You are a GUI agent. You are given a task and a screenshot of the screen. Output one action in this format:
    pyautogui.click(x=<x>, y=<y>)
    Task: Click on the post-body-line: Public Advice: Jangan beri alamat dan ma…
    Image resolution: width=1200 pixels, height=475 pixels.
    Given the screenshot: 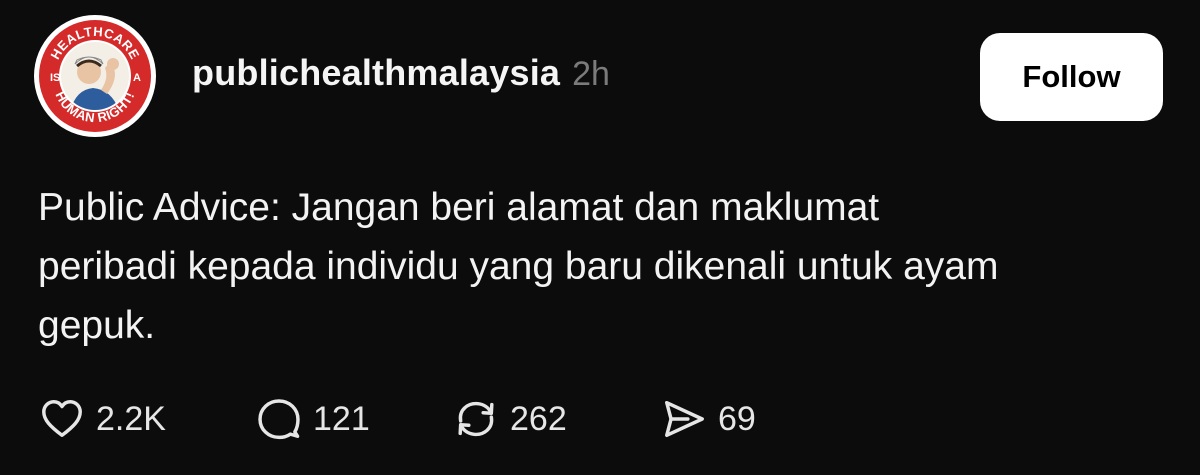 What is the action you would take?
    pyautogui.click(x=459, y=207)
    